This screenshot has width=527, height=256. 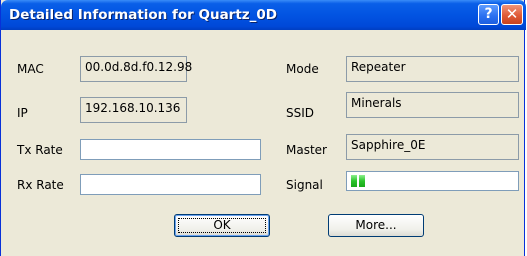 I want to click on signal-fill, so click(x=358, y=181).